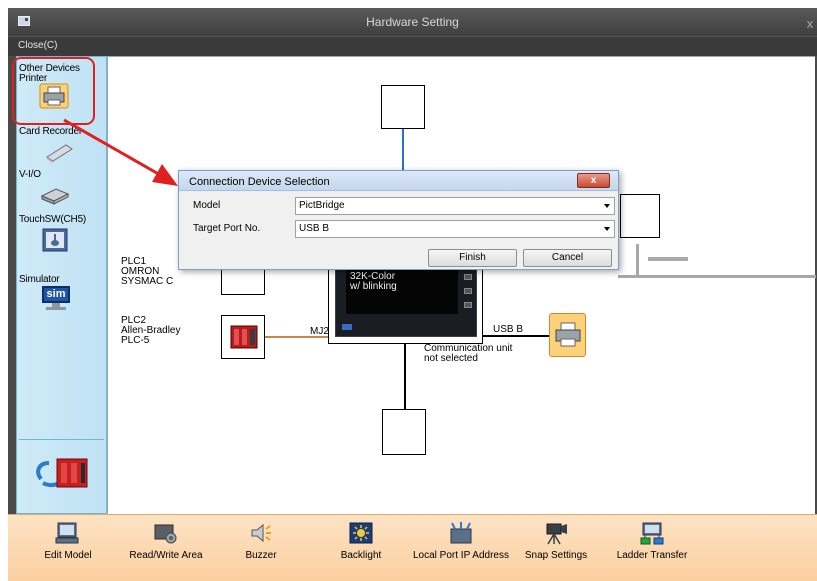 The width and height of the screenshot is (817, 581). I want to click on menu-bar: Close(C), so click(412, 46).